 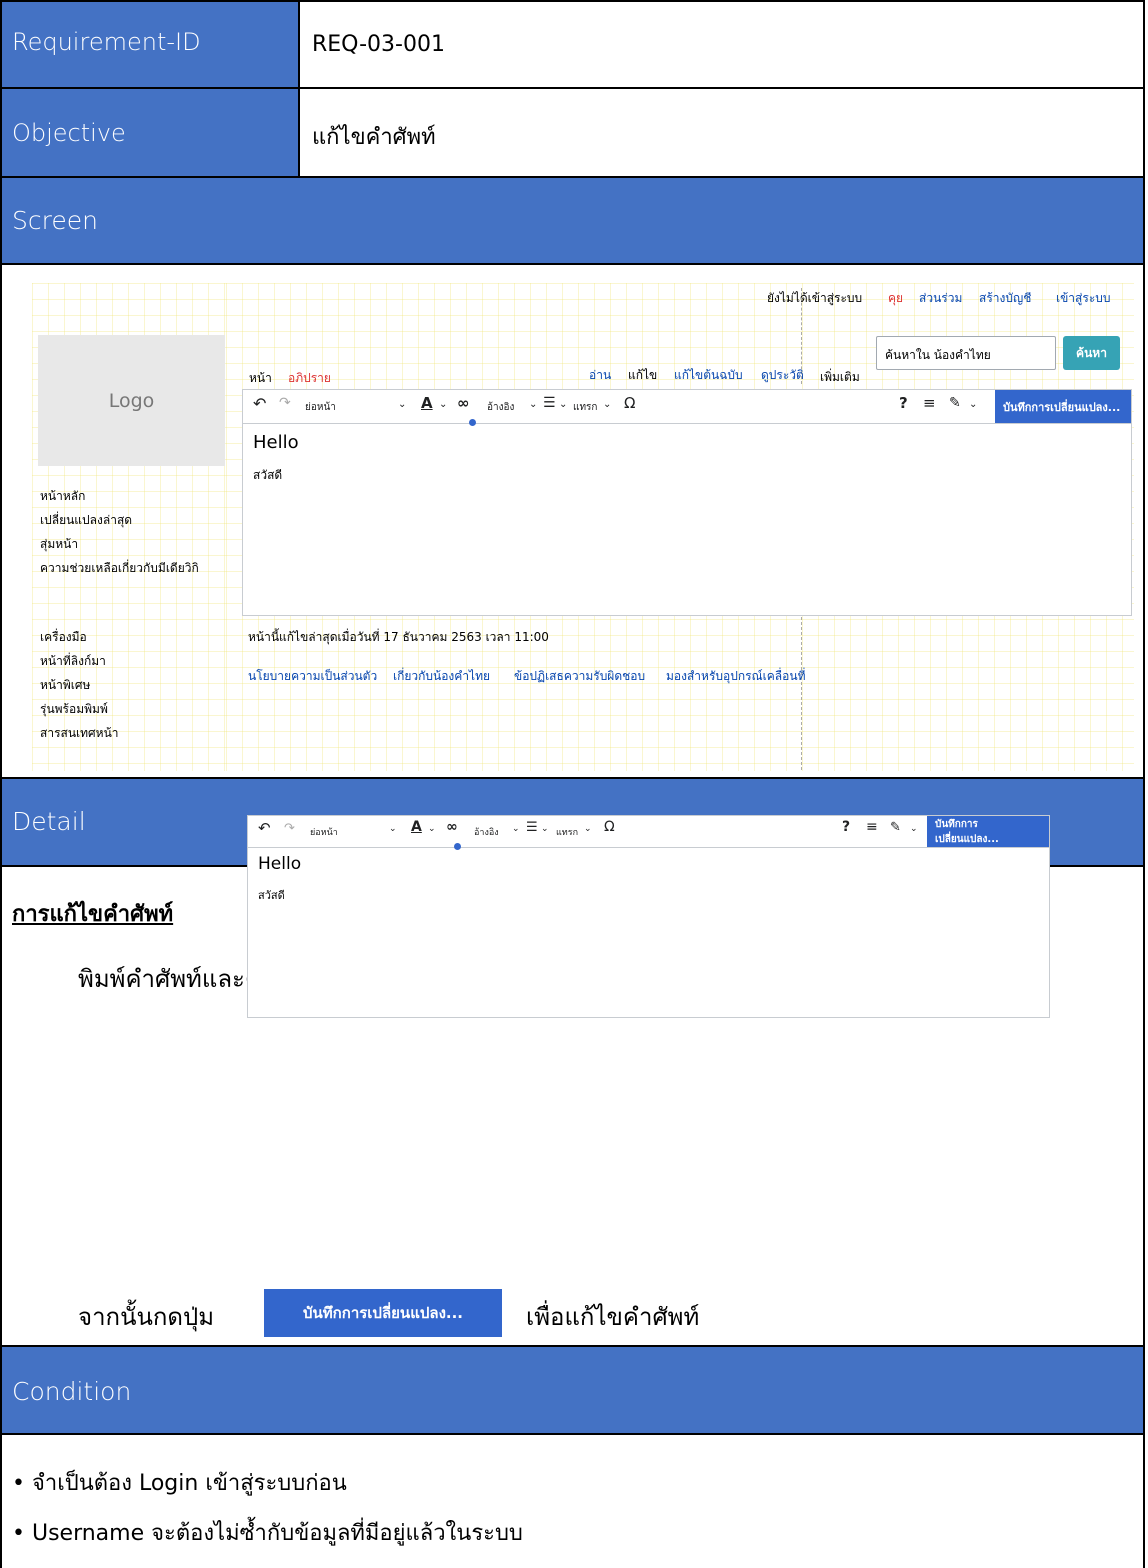 I want to click on sidebar-item-main-page: หน้าหลัก, so click(x=62, y=496).